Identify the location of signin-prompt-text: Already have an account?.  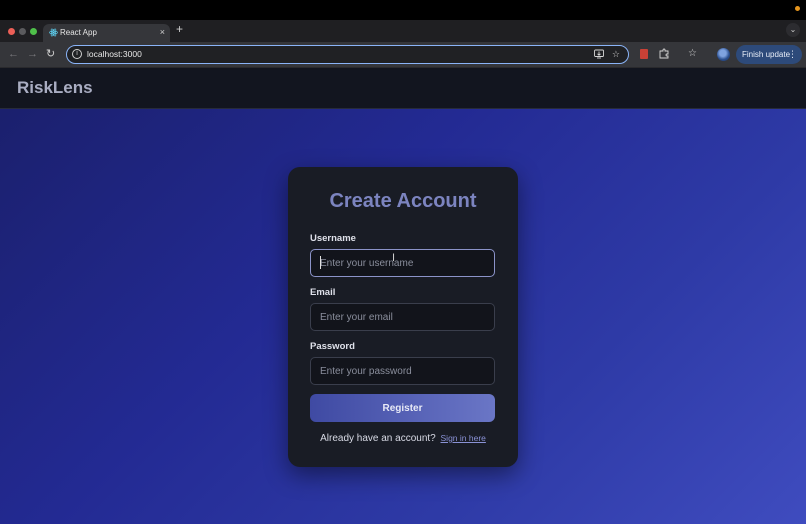
(378, 438).